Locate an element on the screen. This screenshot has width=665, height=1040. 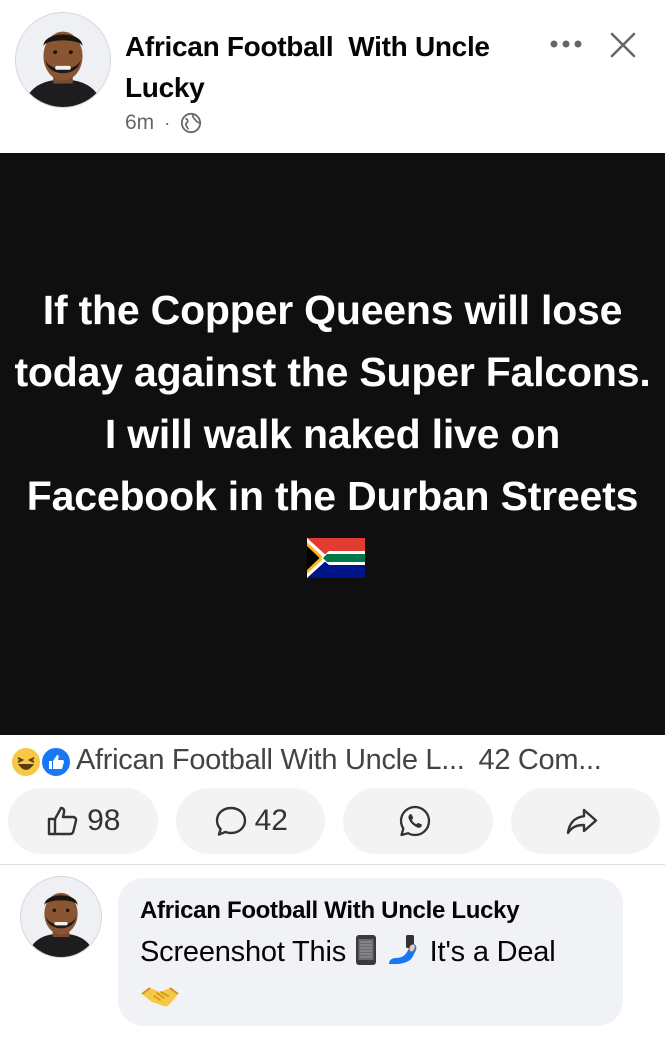
like-icon is located at coordinates (56, 762).